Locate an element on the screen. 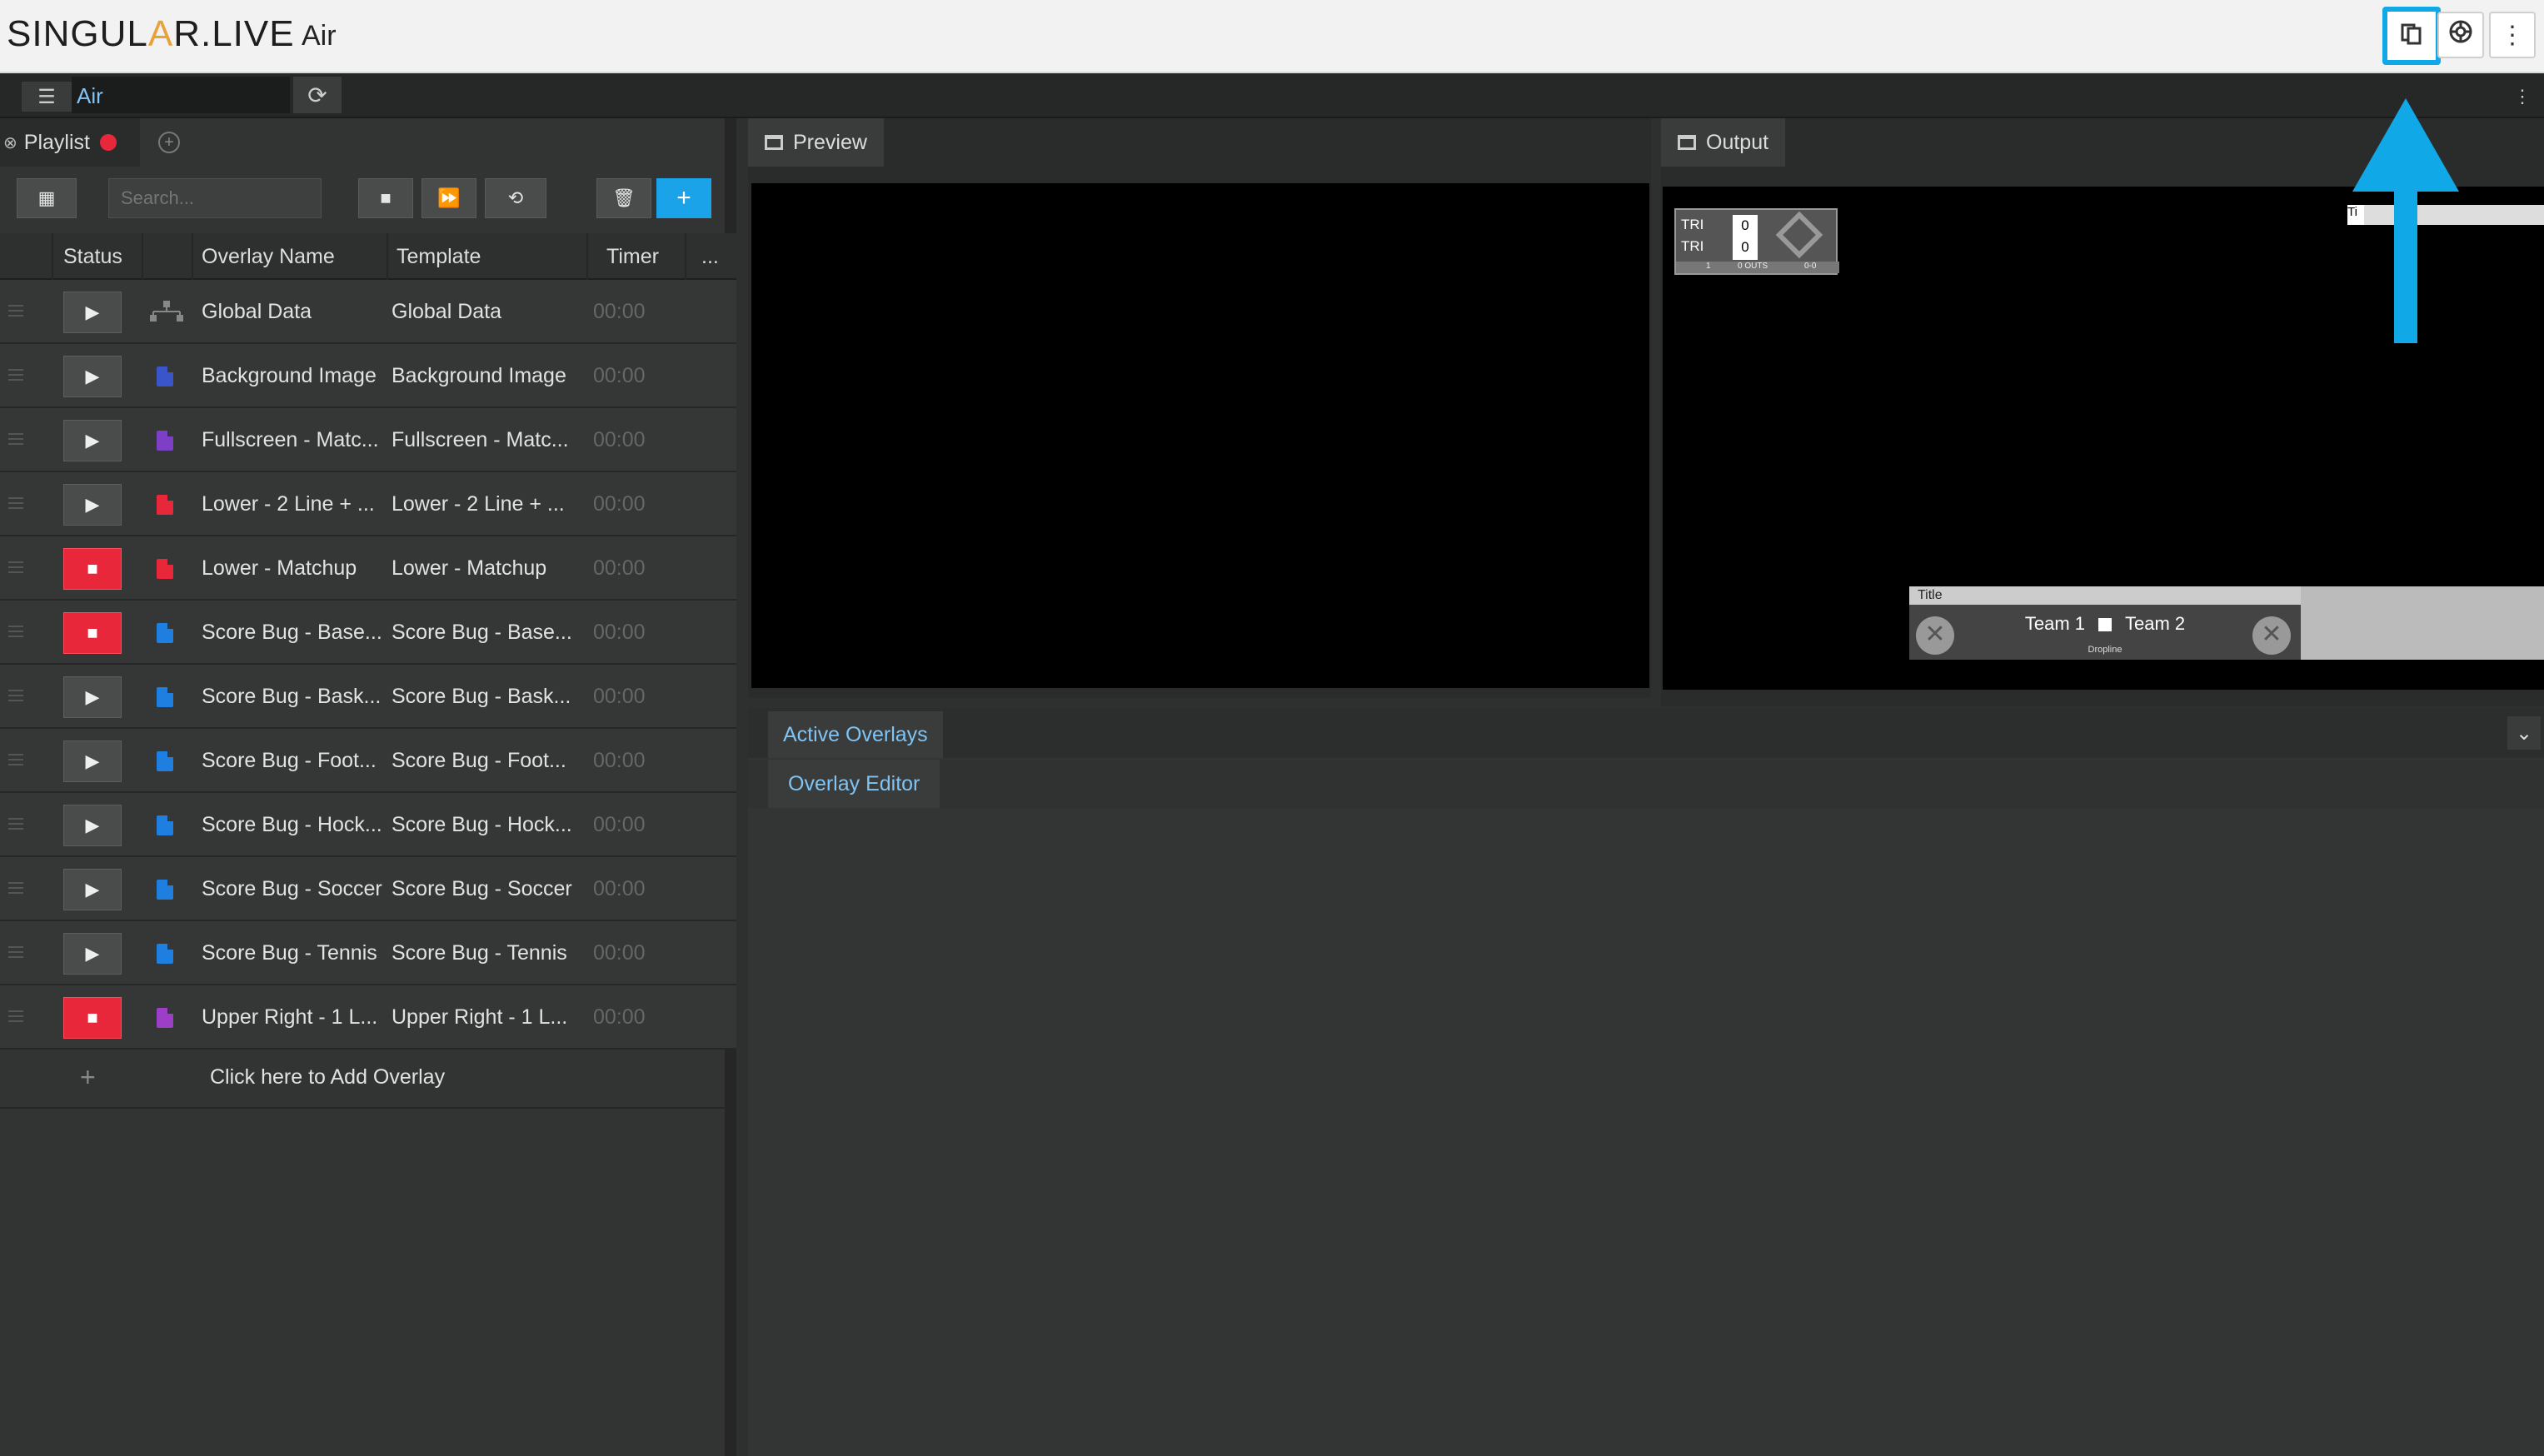 This screenshot has height=1456, width=2544. collapse-button: ⌄ is located at coordinates (2524, 733).